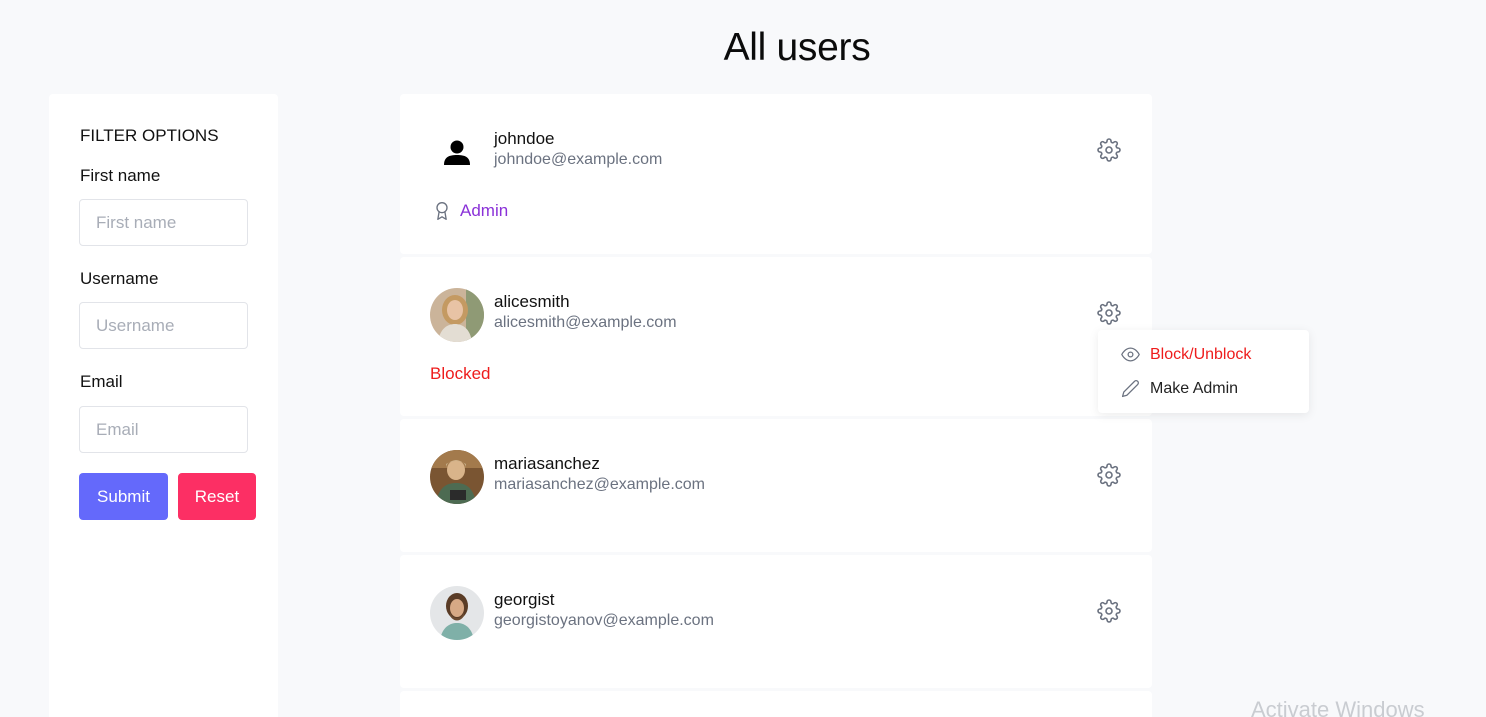 The image size is (1486, 717). What do you see at coordinates (101, 381) in the screenshot?
I see `email-label: Email` at bounding box center [101, 381].